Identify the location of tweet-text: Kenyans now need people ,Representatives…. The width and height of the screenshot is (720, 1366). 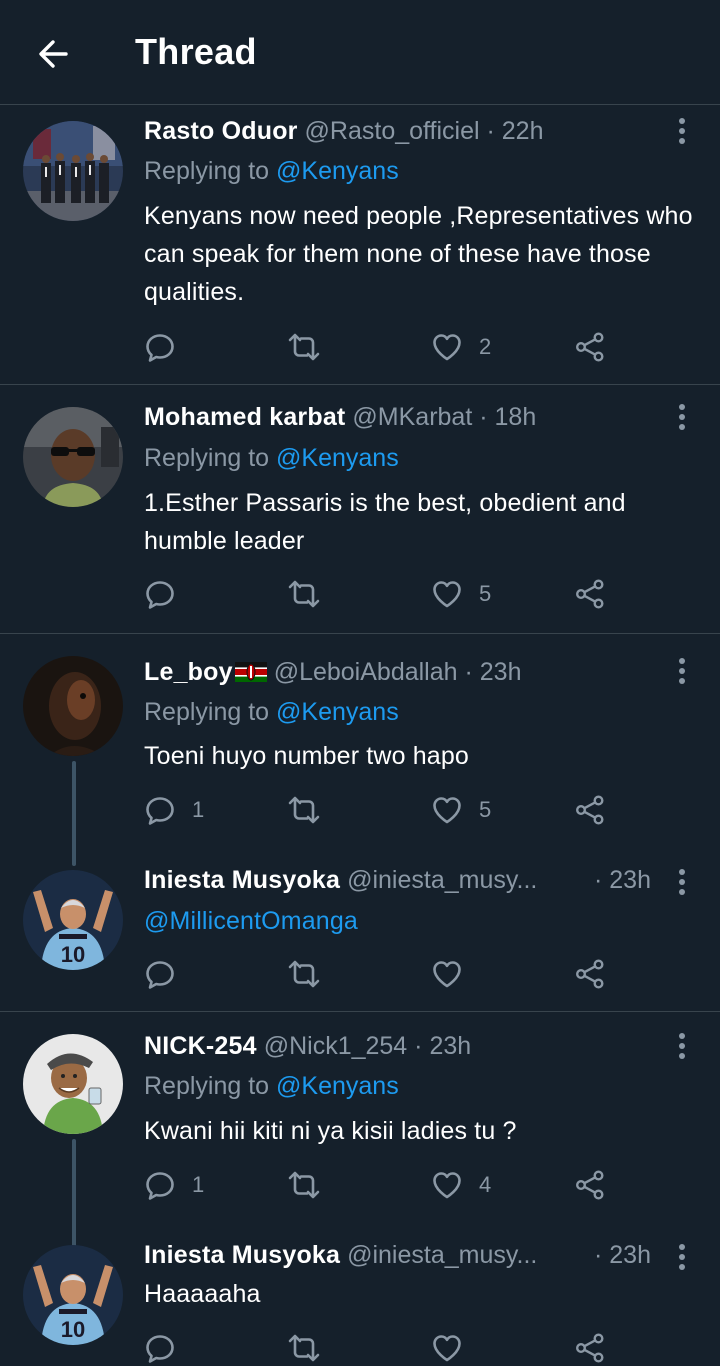
(418, 254).